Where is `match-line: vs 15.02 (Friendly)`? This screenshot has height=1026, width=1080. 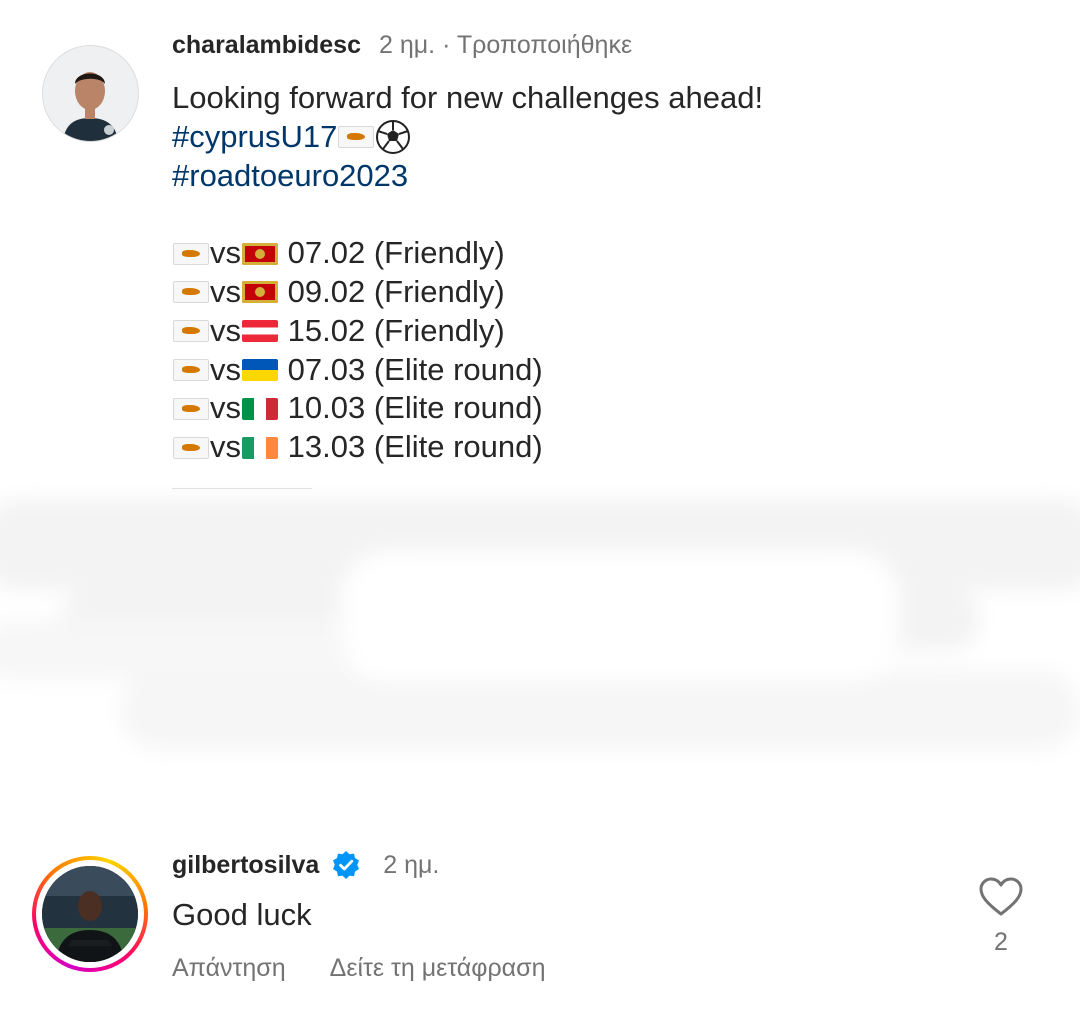 match-line: vs 15.02 (Friendly) is located at coordinates (467, 331).